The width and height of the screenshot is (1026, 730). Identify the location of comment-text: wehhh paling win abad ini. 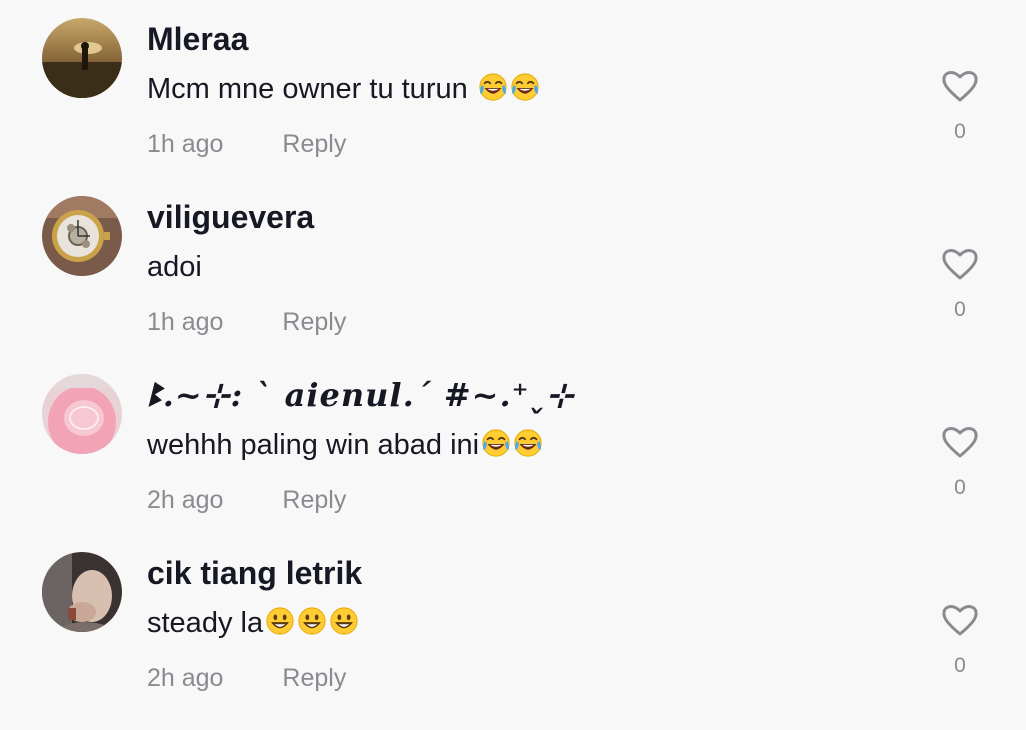
(345, 445).